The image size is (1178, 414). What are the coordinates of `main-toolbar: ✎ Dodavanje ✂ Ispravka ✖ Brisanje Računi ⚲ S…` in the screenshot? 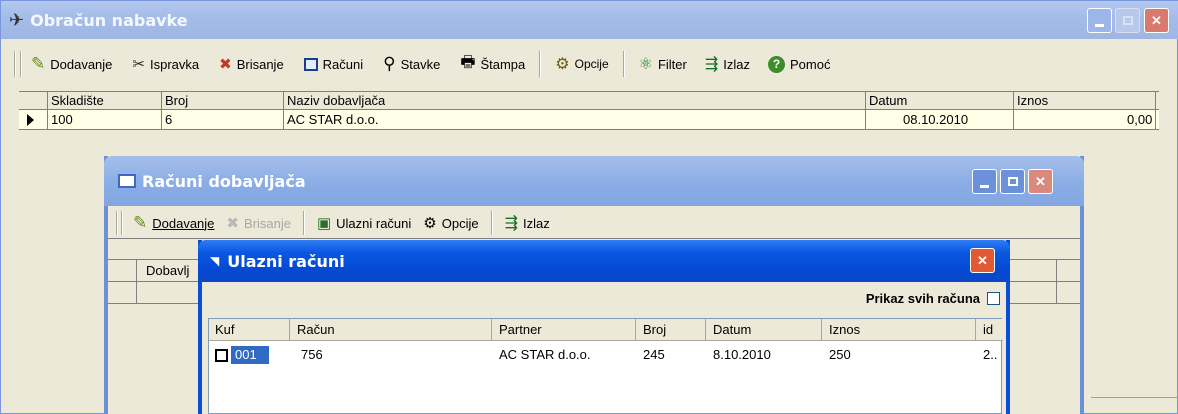 It's located at (589, 64).